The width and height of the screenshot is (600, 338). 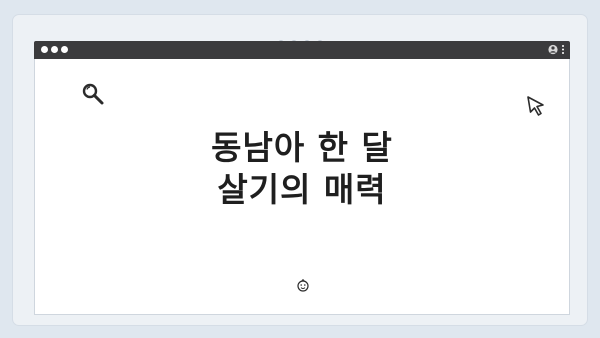 I want to click on title-line-2: 살기의 매력, so click(x=302, y=189).